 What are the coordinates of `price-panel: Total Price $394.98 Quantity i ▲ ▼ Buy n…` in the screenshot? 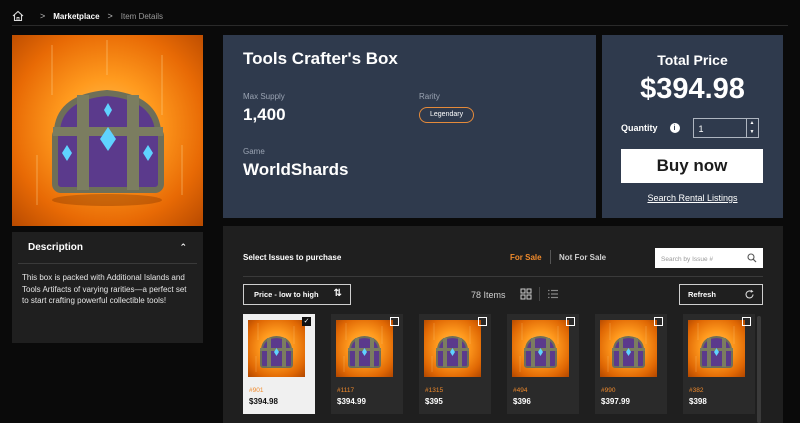 It's located at (692, 126).